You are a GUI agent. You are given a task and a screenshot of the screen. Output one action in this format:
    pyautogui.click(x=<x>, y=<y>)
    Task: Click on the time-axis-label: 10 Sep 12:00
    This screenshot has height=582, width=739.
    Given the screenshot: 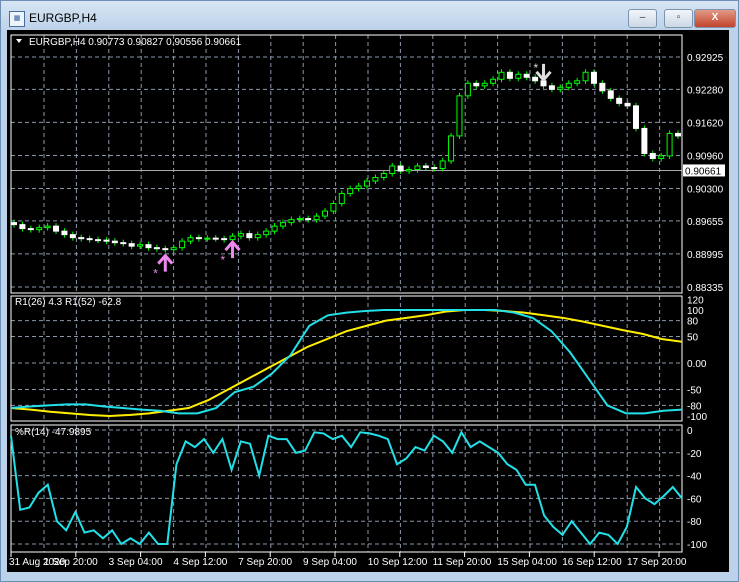 What is the action you would take?
    pyautogui.click(x=398, y=562)
    